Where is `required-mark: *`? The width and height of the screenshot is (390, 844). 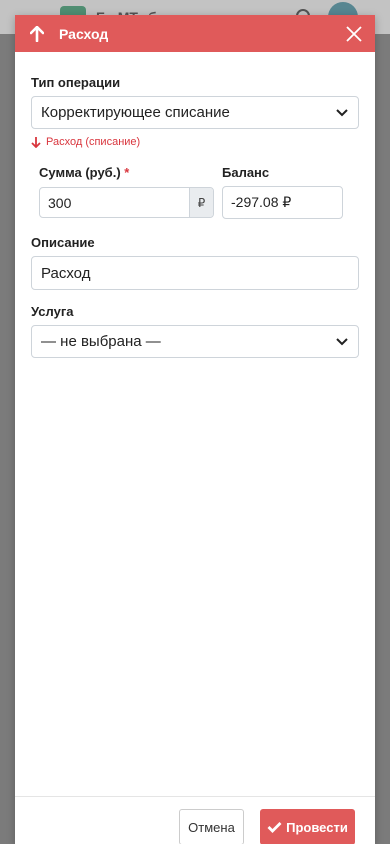
required-mark: * is located at coordinates (127, 172).